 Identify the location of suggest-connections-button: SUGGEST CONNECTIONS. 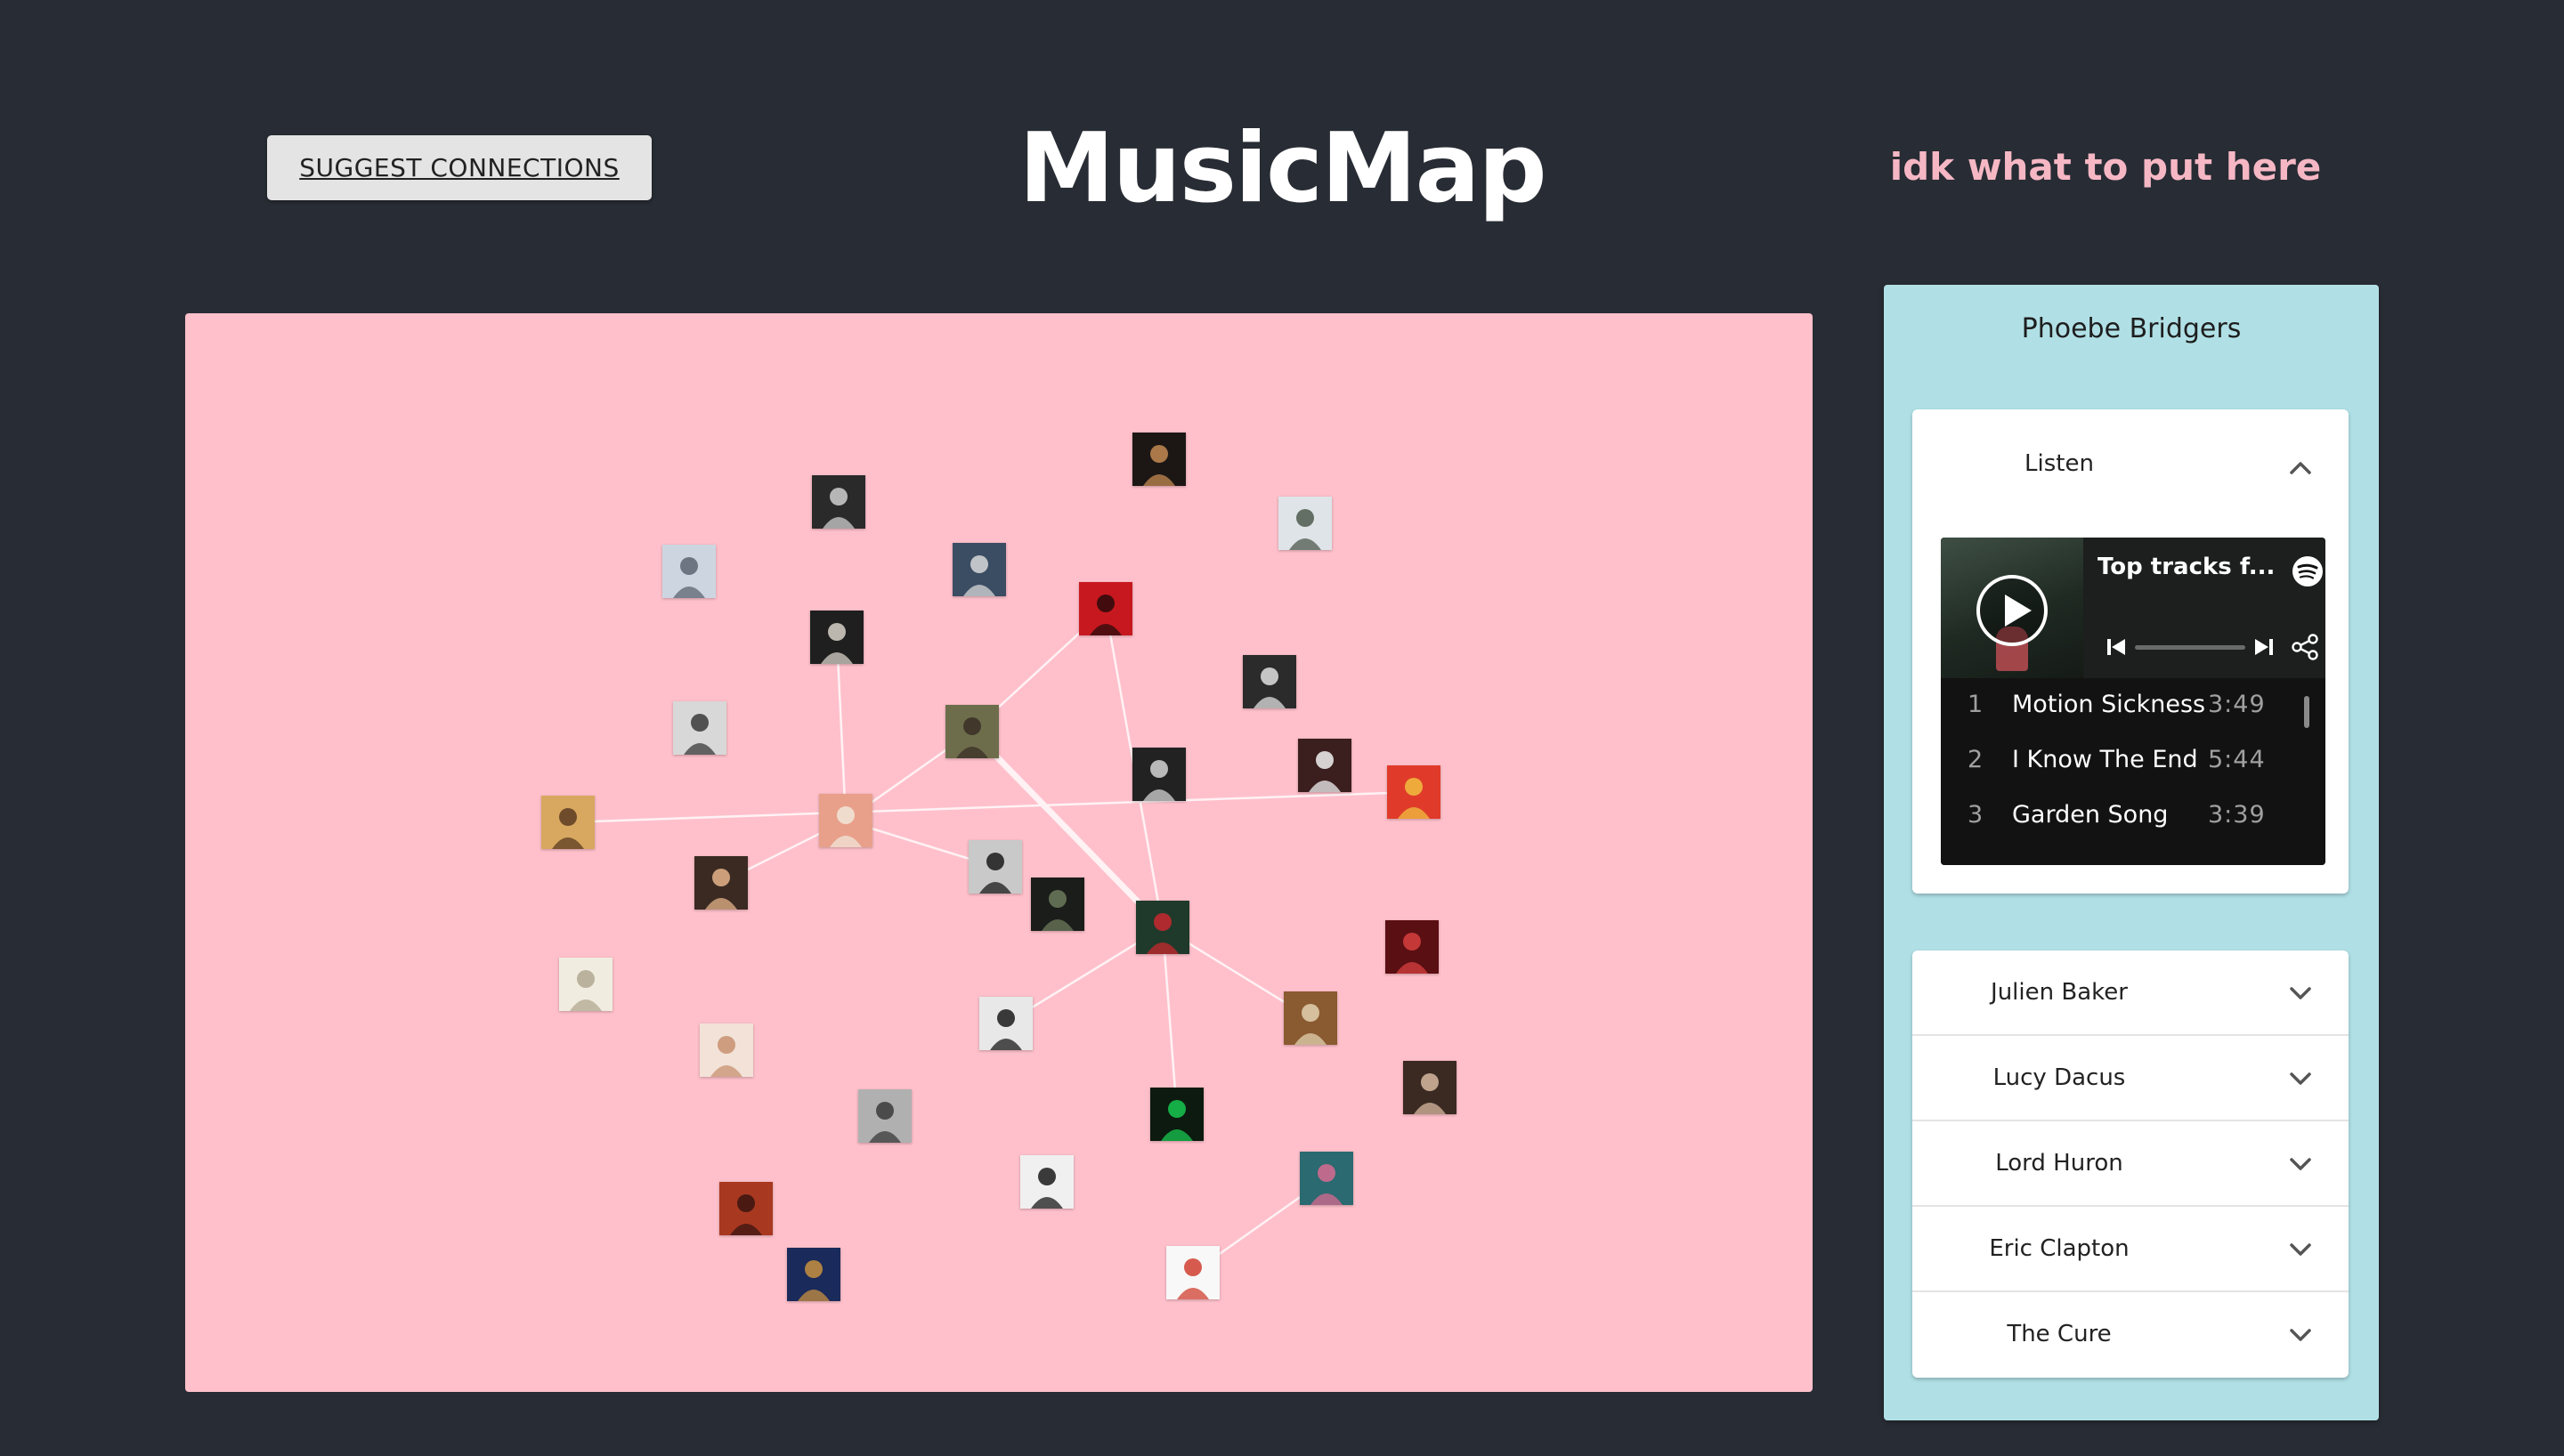
(459, 167).